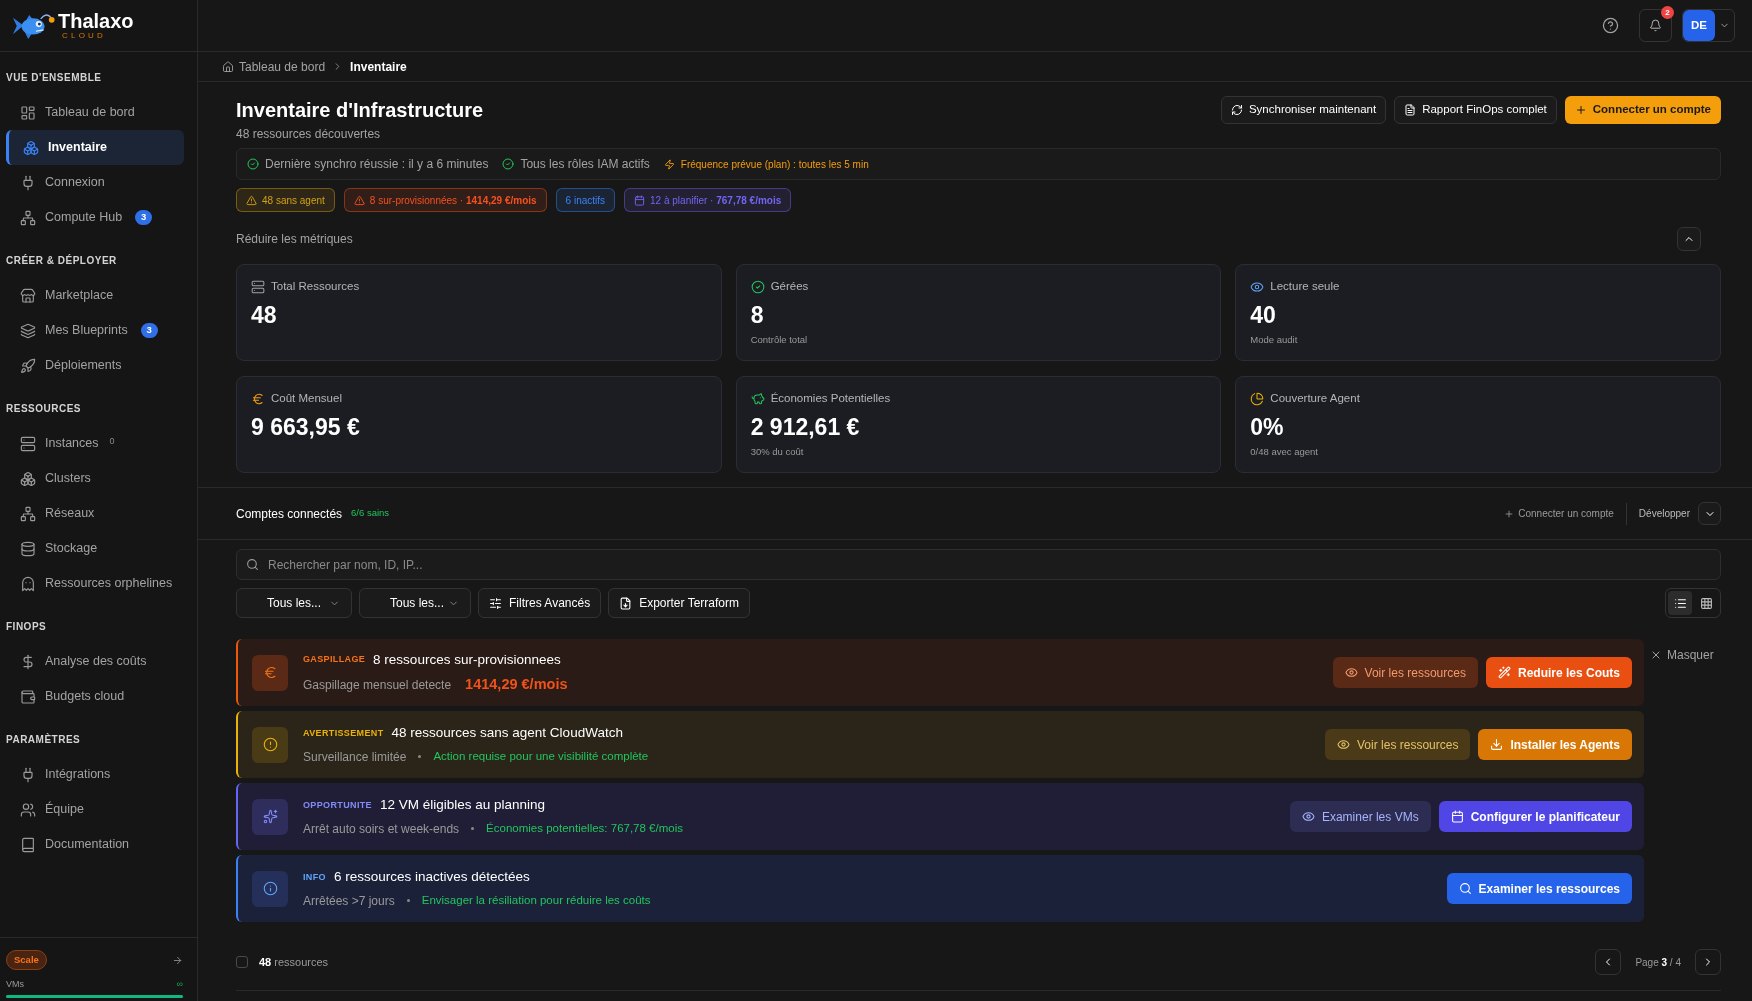 This screenshot has height=1001, width=1752. Describe the element at coordinates (1664, 514) in the screenshot. I see `expand-label: Développer` at that location.